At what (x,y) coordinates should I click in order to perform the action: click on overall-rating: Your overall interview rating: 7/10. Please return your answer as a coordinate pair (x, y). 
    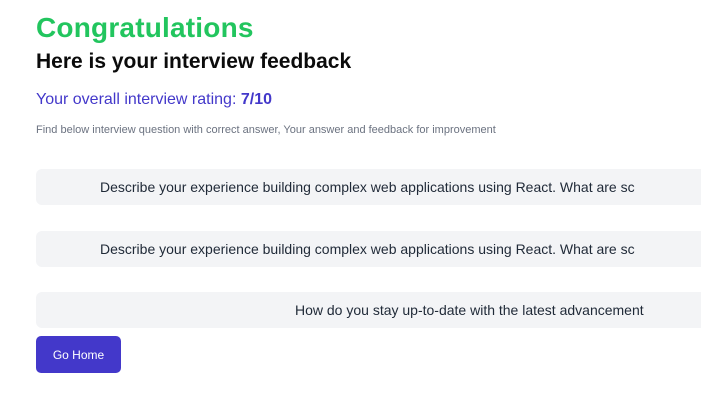
    Looking at the image, I should click on (154, 100).